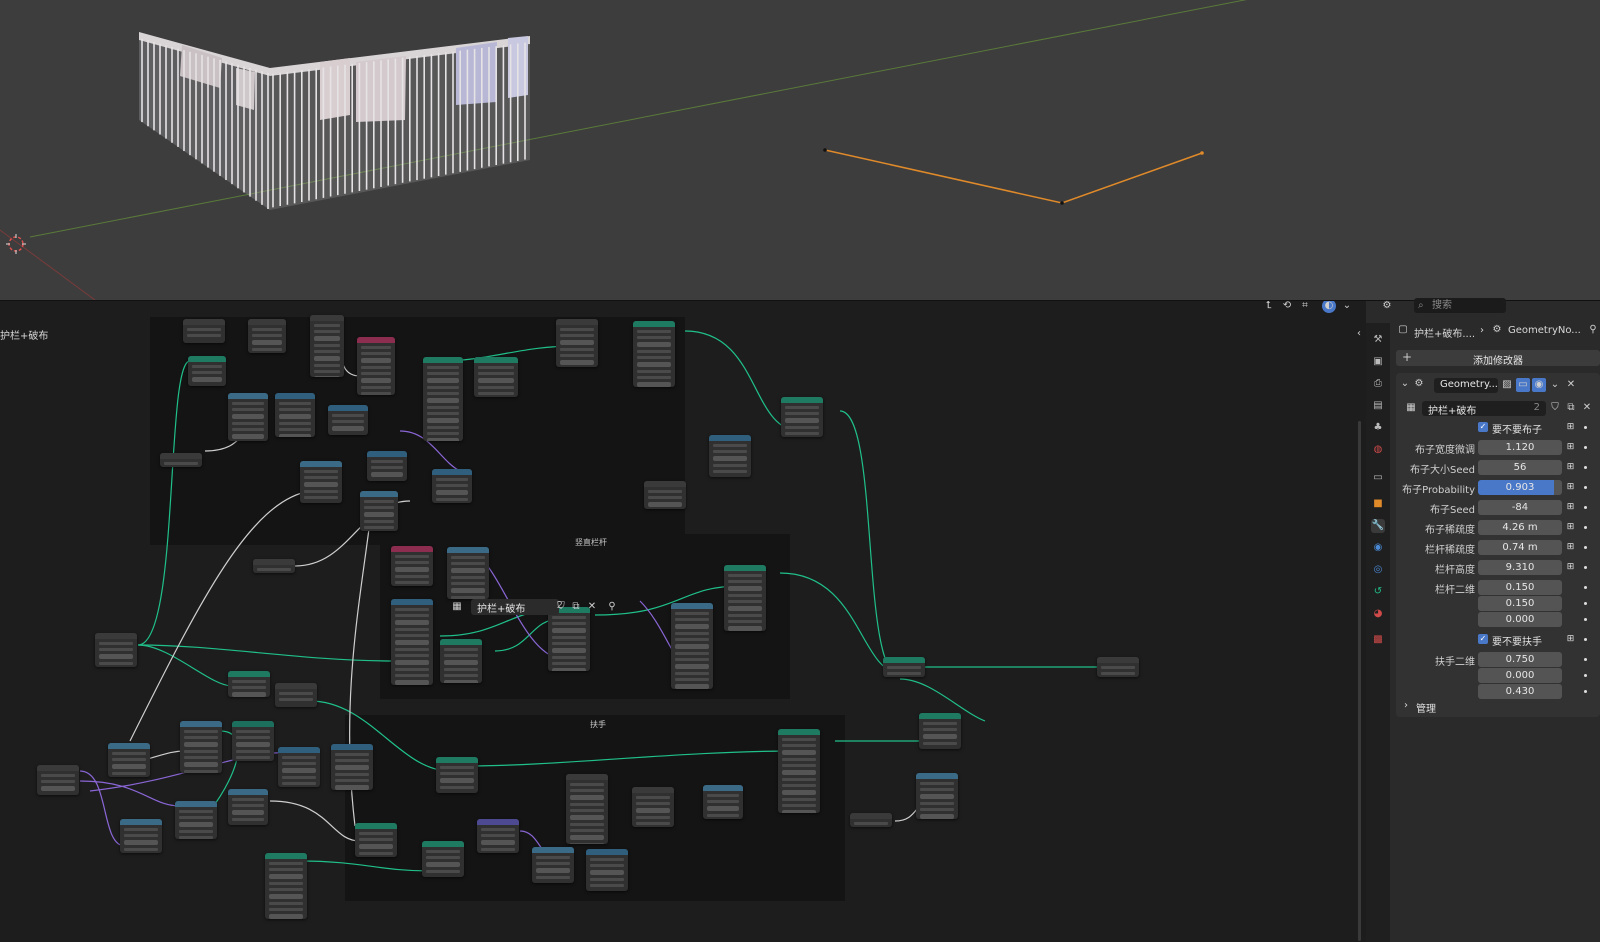 The height and width of the screenshot is (942, 1600). Describe the element at coordinates (1378, 428) in the screenshot. I see `scene-tab-icon: ♣` at that location.